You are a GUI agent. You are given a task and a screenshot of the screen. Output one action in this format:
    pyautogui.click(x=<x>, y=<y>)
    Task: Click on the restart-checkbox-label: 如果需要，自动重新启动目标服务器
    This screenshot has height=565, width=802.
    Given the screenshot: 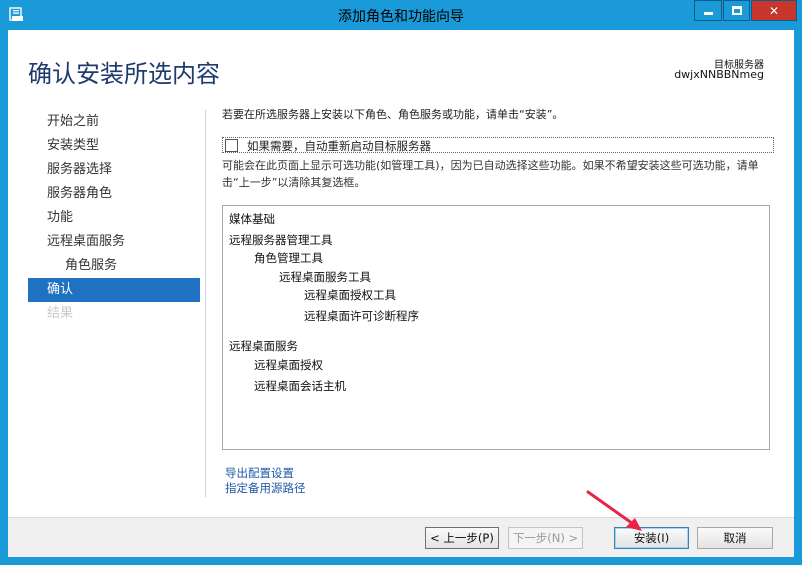 What is the action you would take?
    pyautogui.click(x=339, y=146)
    